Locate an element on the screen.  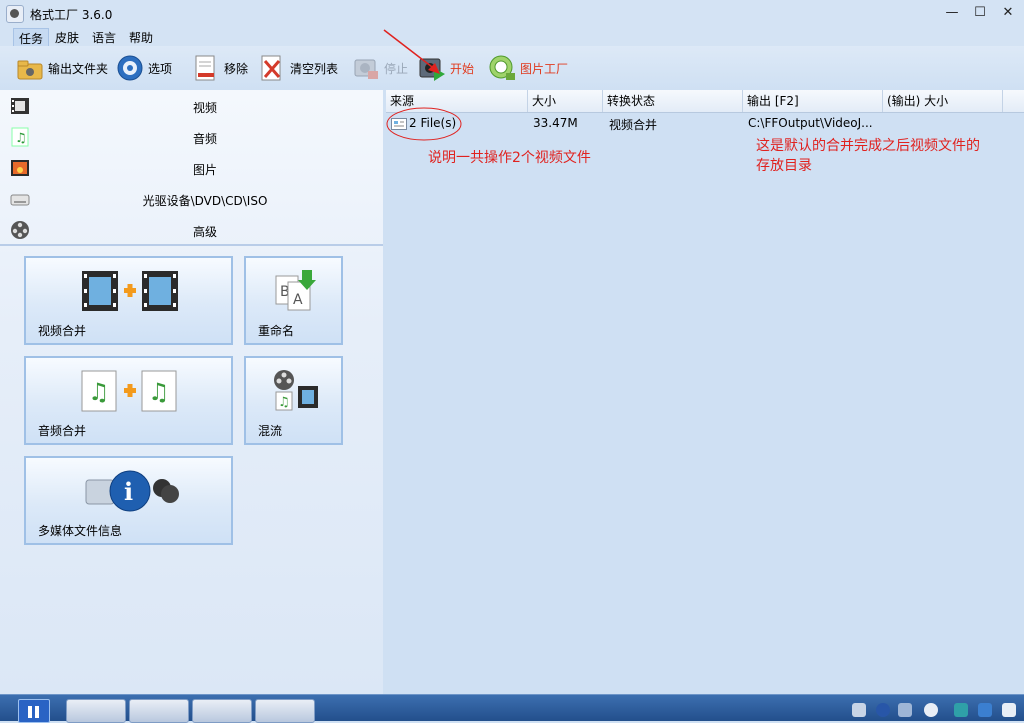
category-rom-device: 光驱设备\DVD\CD\ISO is located at coordinates (191, 199).